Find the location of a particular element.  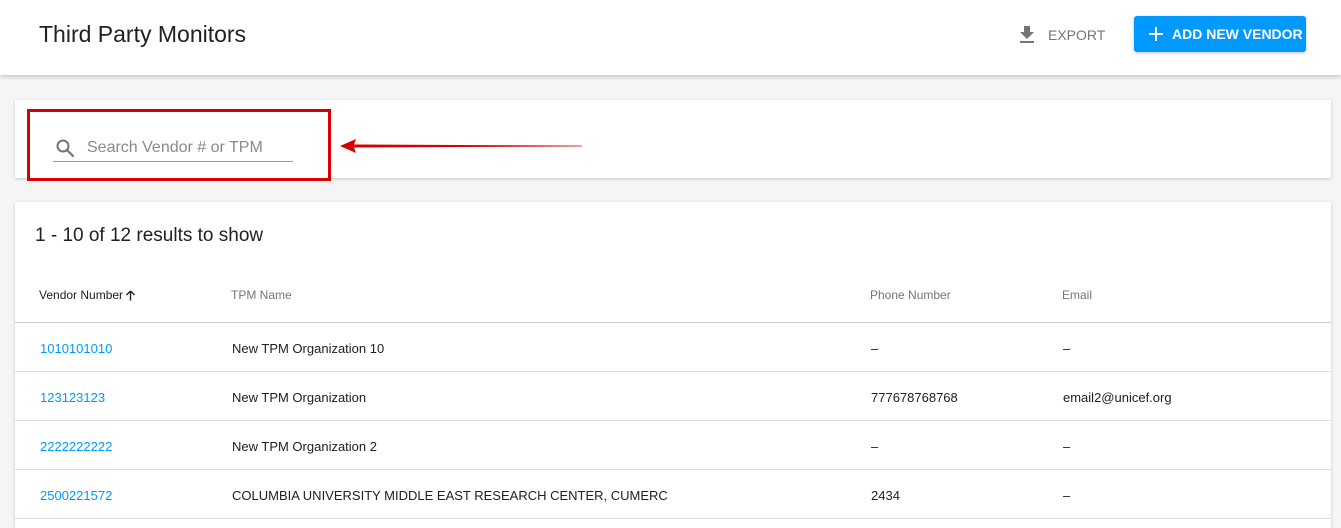

results-count-title: 1 - 10 of 12 results to show is located at coordinates (149, 235).